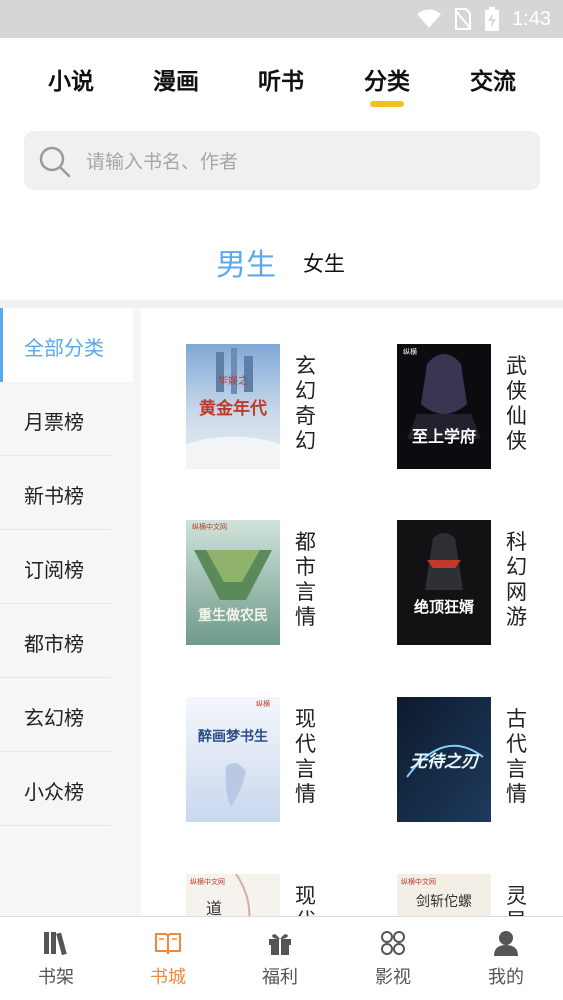 This screenshot has height=1000, width=563. What do you see at coordinates (506, 977) in the screenshot?
I see `nav-label: 我的` at bounding box center [506, 977].